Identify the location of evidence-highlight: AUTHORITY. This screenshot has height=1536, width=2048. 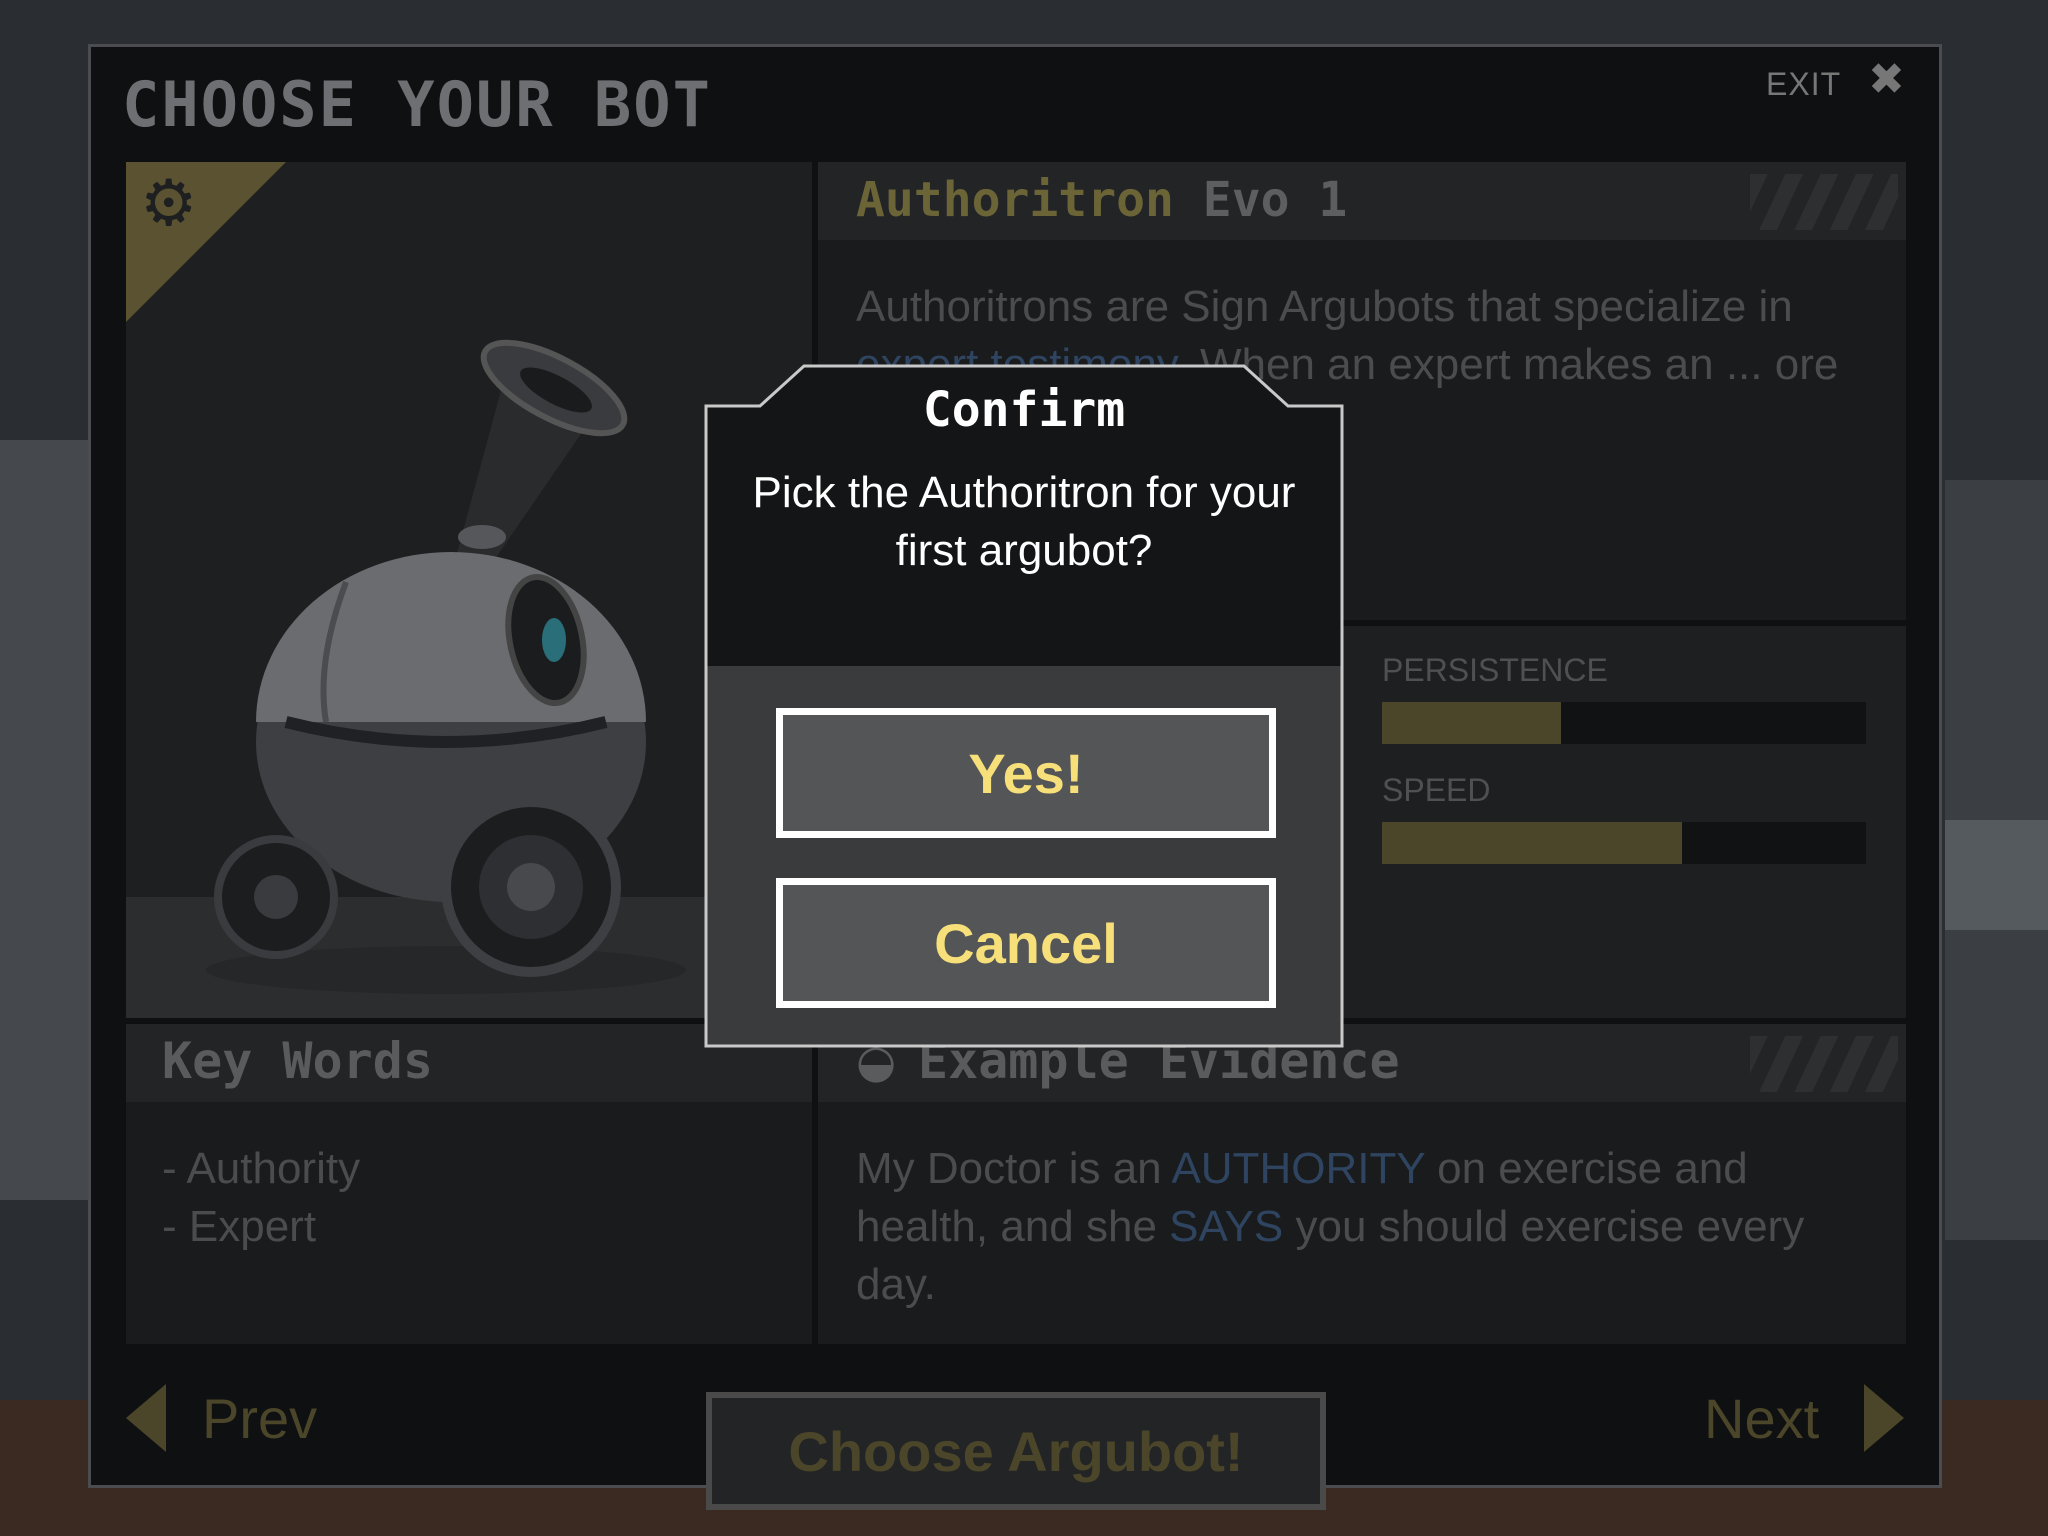
(1298, 1168).